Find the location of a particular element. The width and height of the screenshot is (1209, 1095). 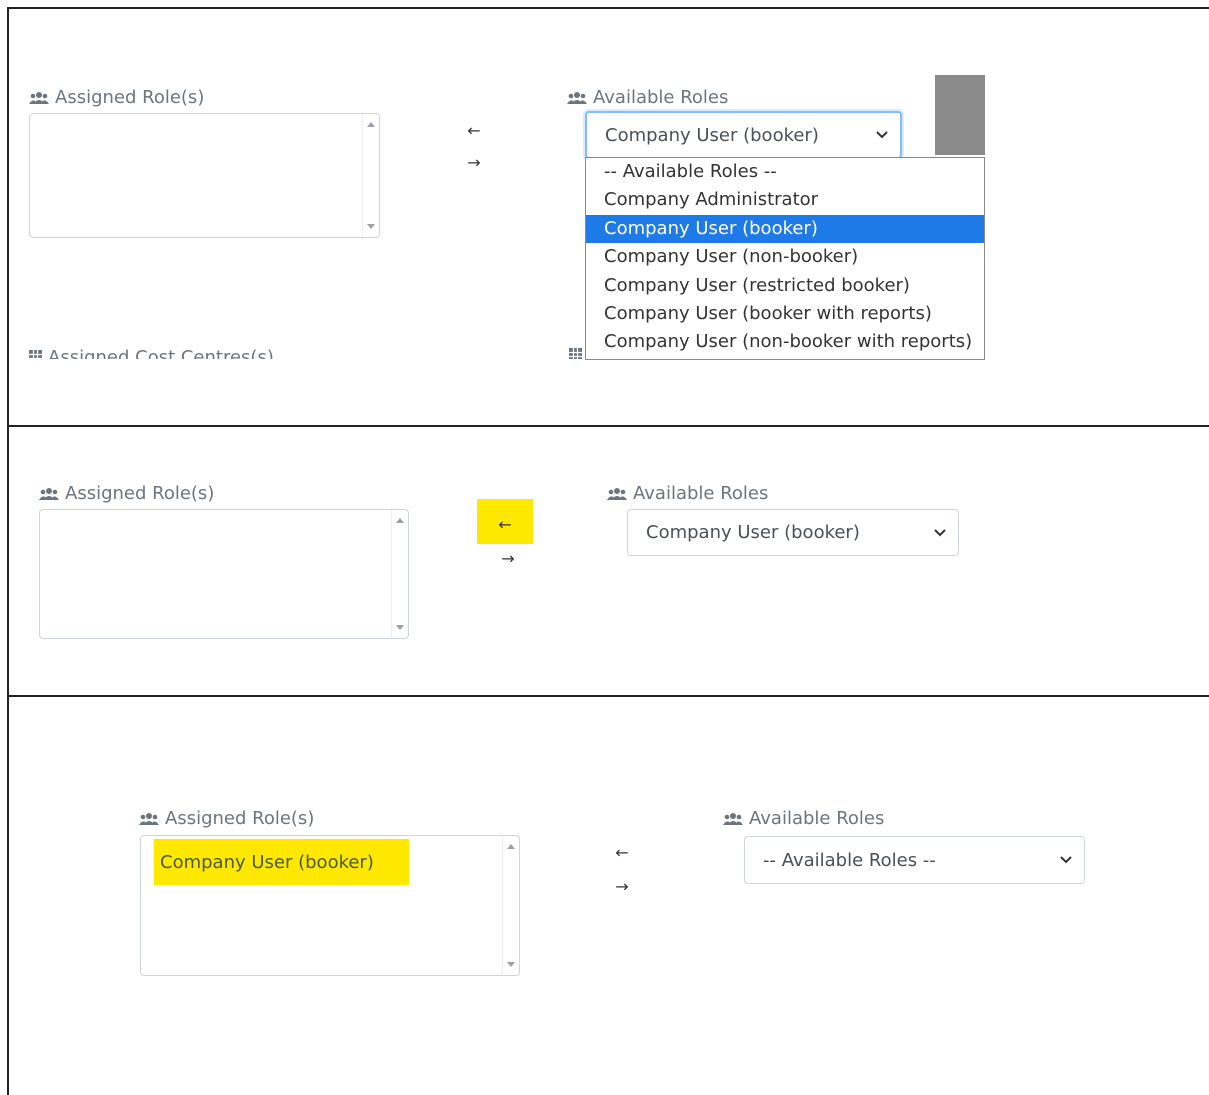

assigned-cost-centres-text: Assigned Cost Centres(s) is located at coordinates (161, 353).